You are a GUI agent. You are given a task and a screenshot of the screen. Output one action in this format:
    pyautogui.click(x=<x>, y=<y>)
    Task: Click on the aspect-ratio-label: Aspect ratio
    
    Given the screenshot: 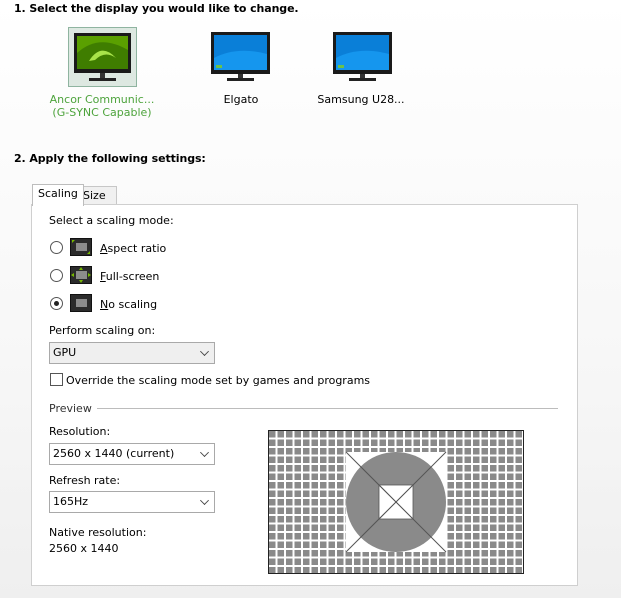 What is the action you would take?
    pyautogui.click(x=133, y=248)
    